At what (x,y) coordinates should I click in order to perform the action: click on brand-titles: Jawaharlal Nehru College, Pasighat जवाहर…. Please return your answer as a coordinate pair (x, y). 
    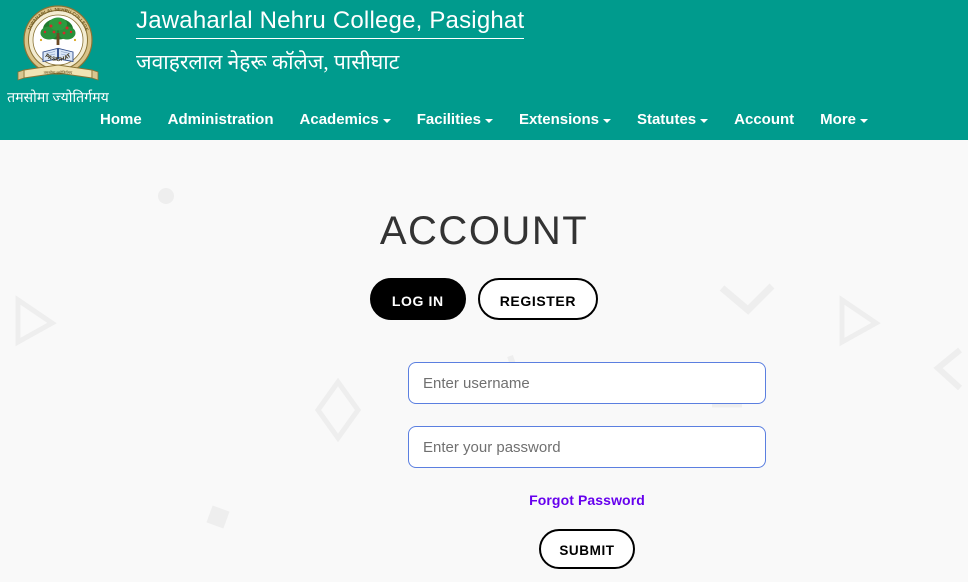
    Looking at the image, I should click on (330, 41).